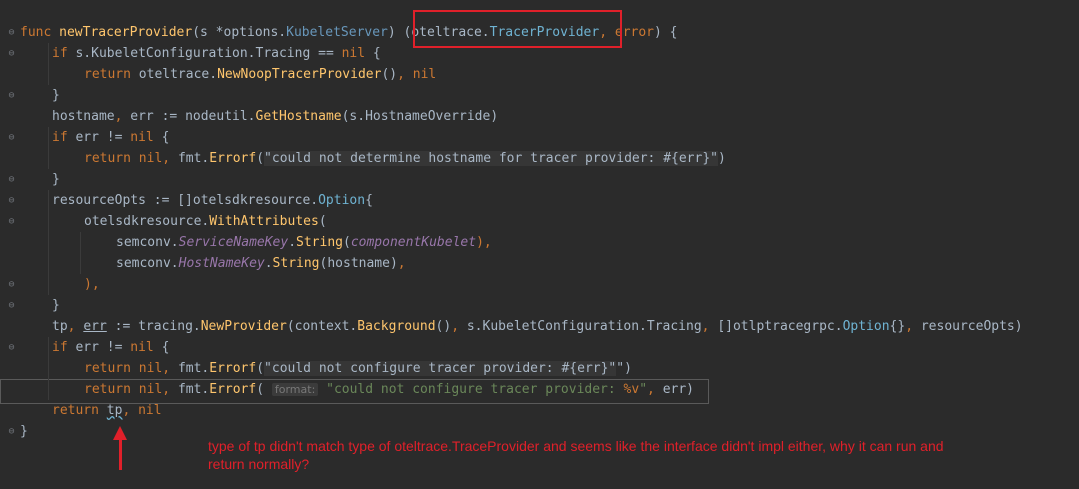 This screenshot has height=489, width=1079. I want to click on editor-gutter: ⊖ ⊖ ⊖ ⊖ ⊖ ⊖ ⊖ ⊖ ⊖ ⊖ ⊖, so click(10, 244).